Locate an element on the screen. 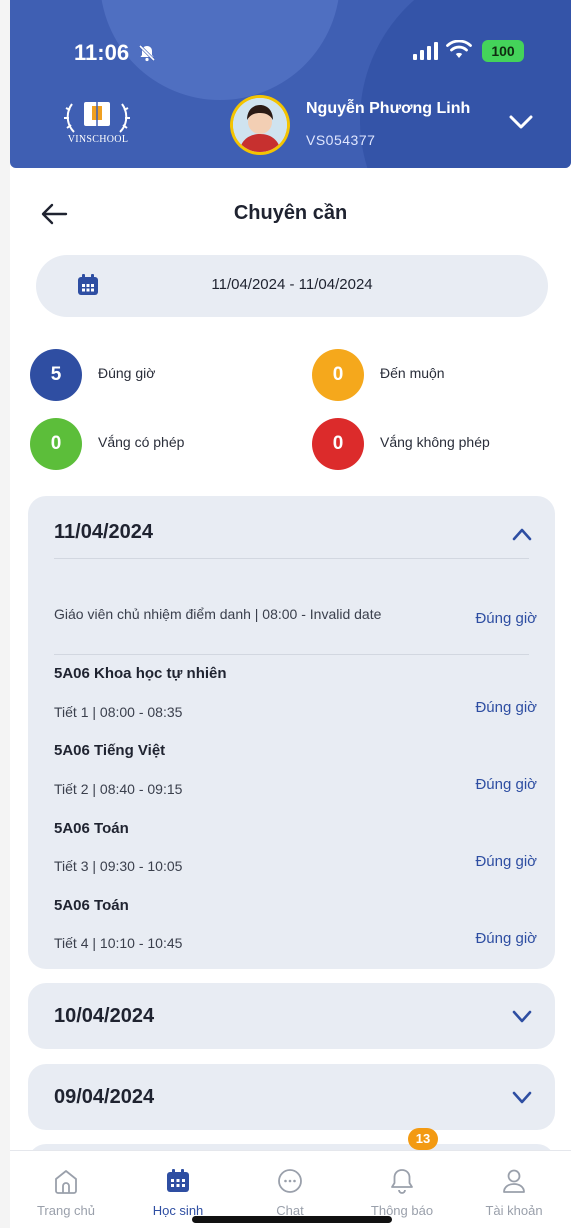 This screenshot has height=1228, width=571. nav-home: Trang chủ is located at coordinates (66, 1186).